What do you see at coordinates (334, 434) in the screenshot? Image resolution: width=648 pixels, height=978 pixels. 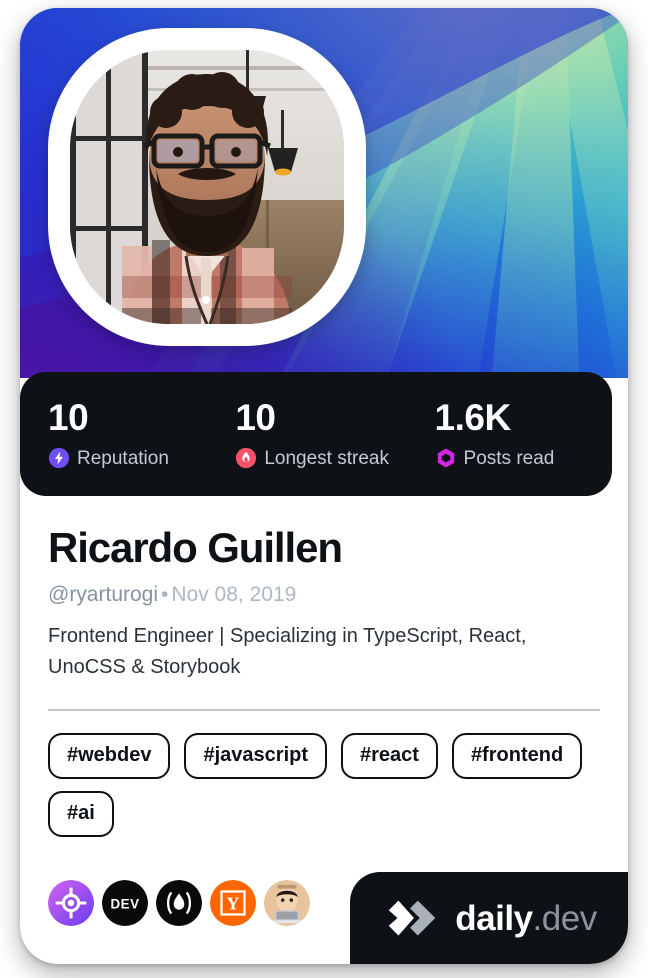 I see `stat-longest-streak: 10 Longest streak` at bounding box center [334, 434].